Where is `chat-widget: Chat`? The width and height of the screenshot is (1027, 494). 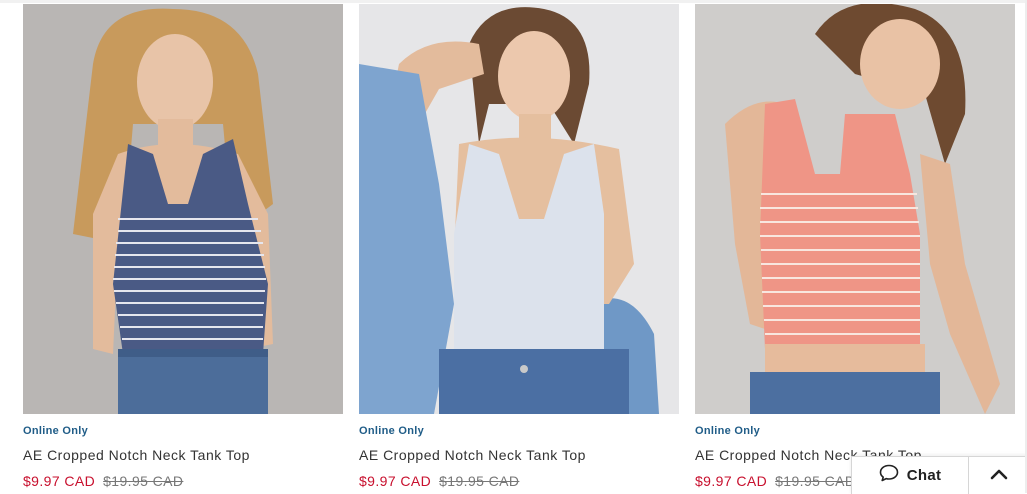 chat-widget: Chat is located at coordinates (939, 475).